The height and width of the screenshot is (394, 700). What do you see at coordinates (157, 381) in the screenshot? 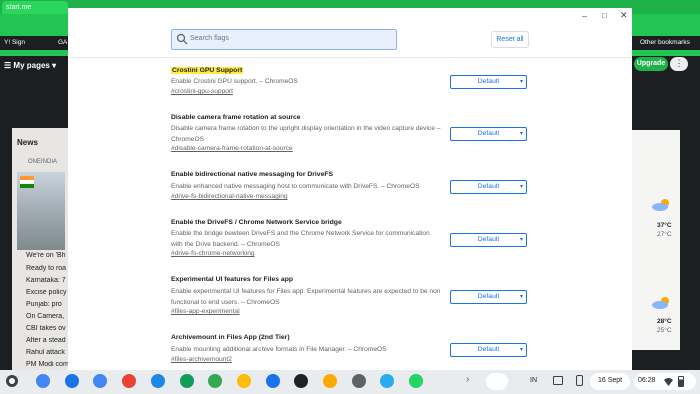
I see `files-icon` at bounding box center [157, 381].